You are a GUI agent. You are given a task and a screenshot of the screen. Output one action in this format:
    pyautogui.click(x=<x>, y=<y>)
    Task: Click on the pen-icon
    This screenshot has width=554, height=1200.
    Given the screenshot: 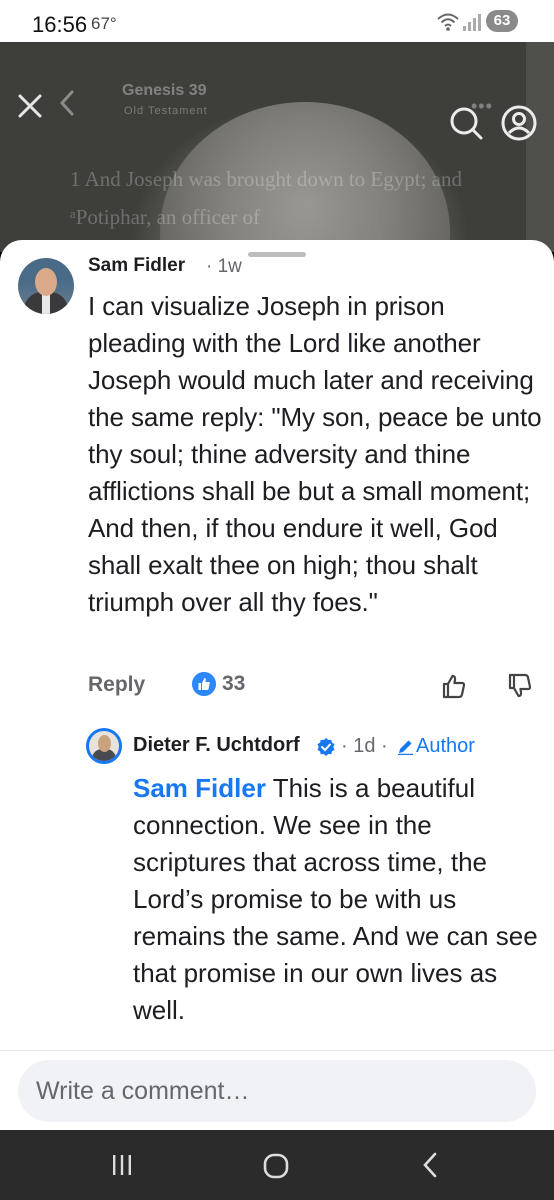 What is the action you would take?
    pyautogui.click(x=405, y=747)
    